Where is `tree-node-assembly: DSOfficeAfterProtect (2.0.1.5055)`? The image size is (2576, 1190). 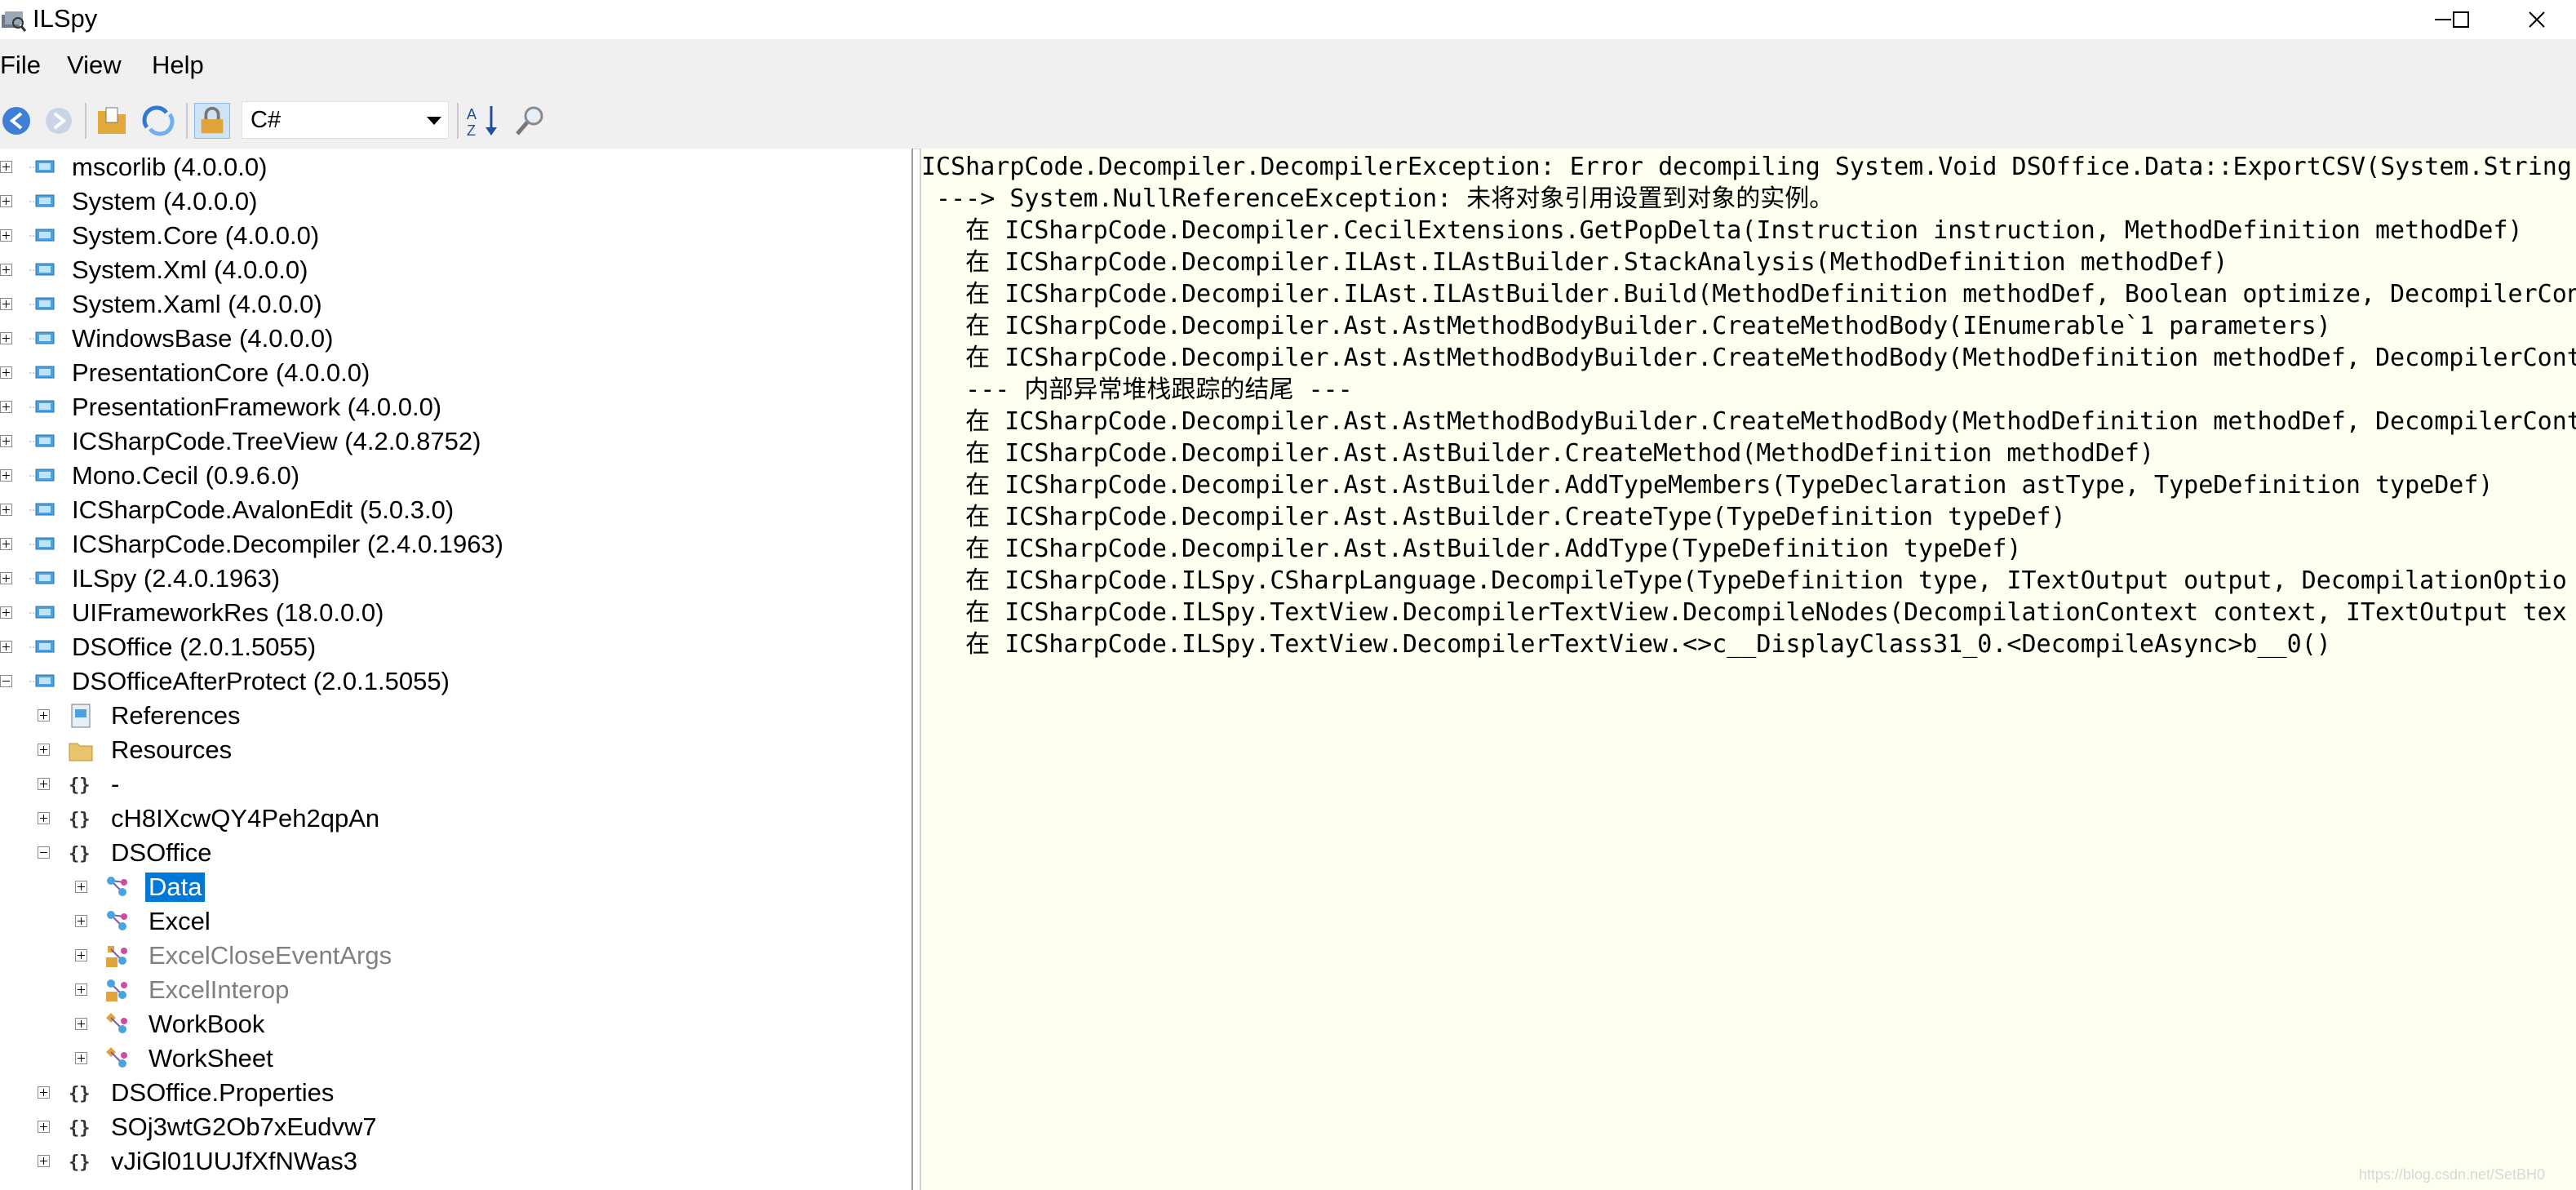
tree-node-assembly: DSOfficeAfterProtect (2.0.1.5055) is located at coordinates (455, 681).